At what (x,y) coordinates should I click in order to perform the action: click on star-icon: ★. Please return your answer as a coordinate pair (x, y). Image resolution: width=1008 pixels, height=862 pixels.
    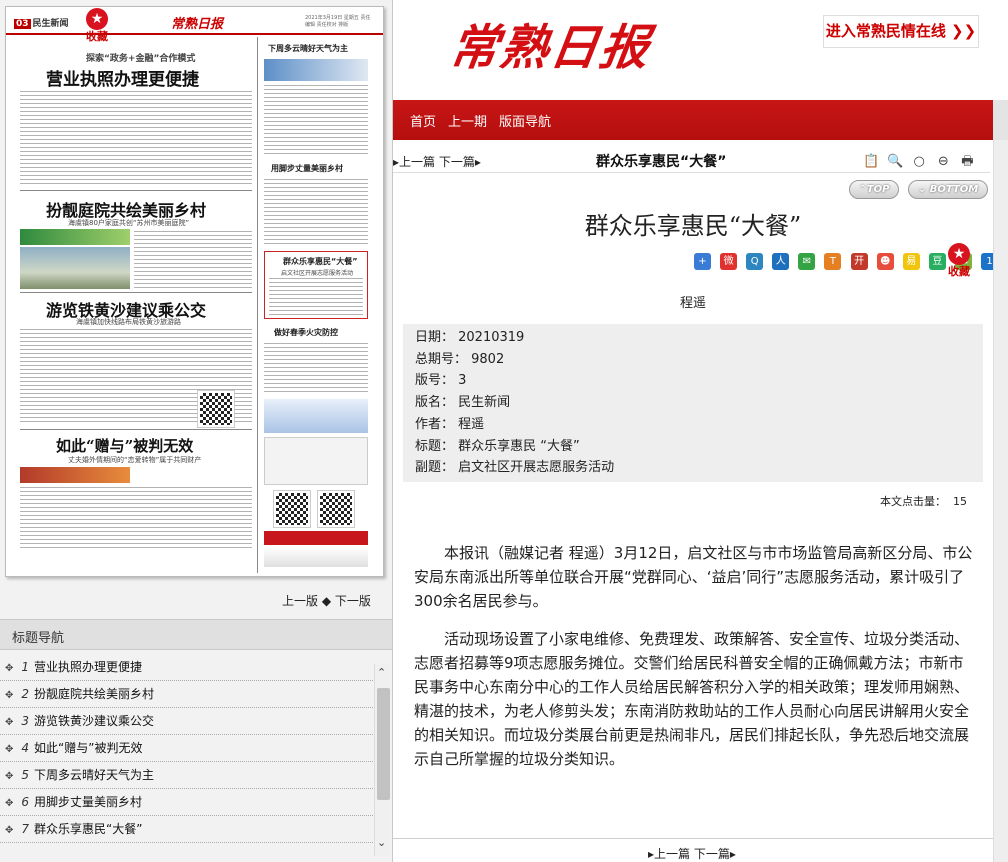
    Looking at the image, I should click on (97, 19).